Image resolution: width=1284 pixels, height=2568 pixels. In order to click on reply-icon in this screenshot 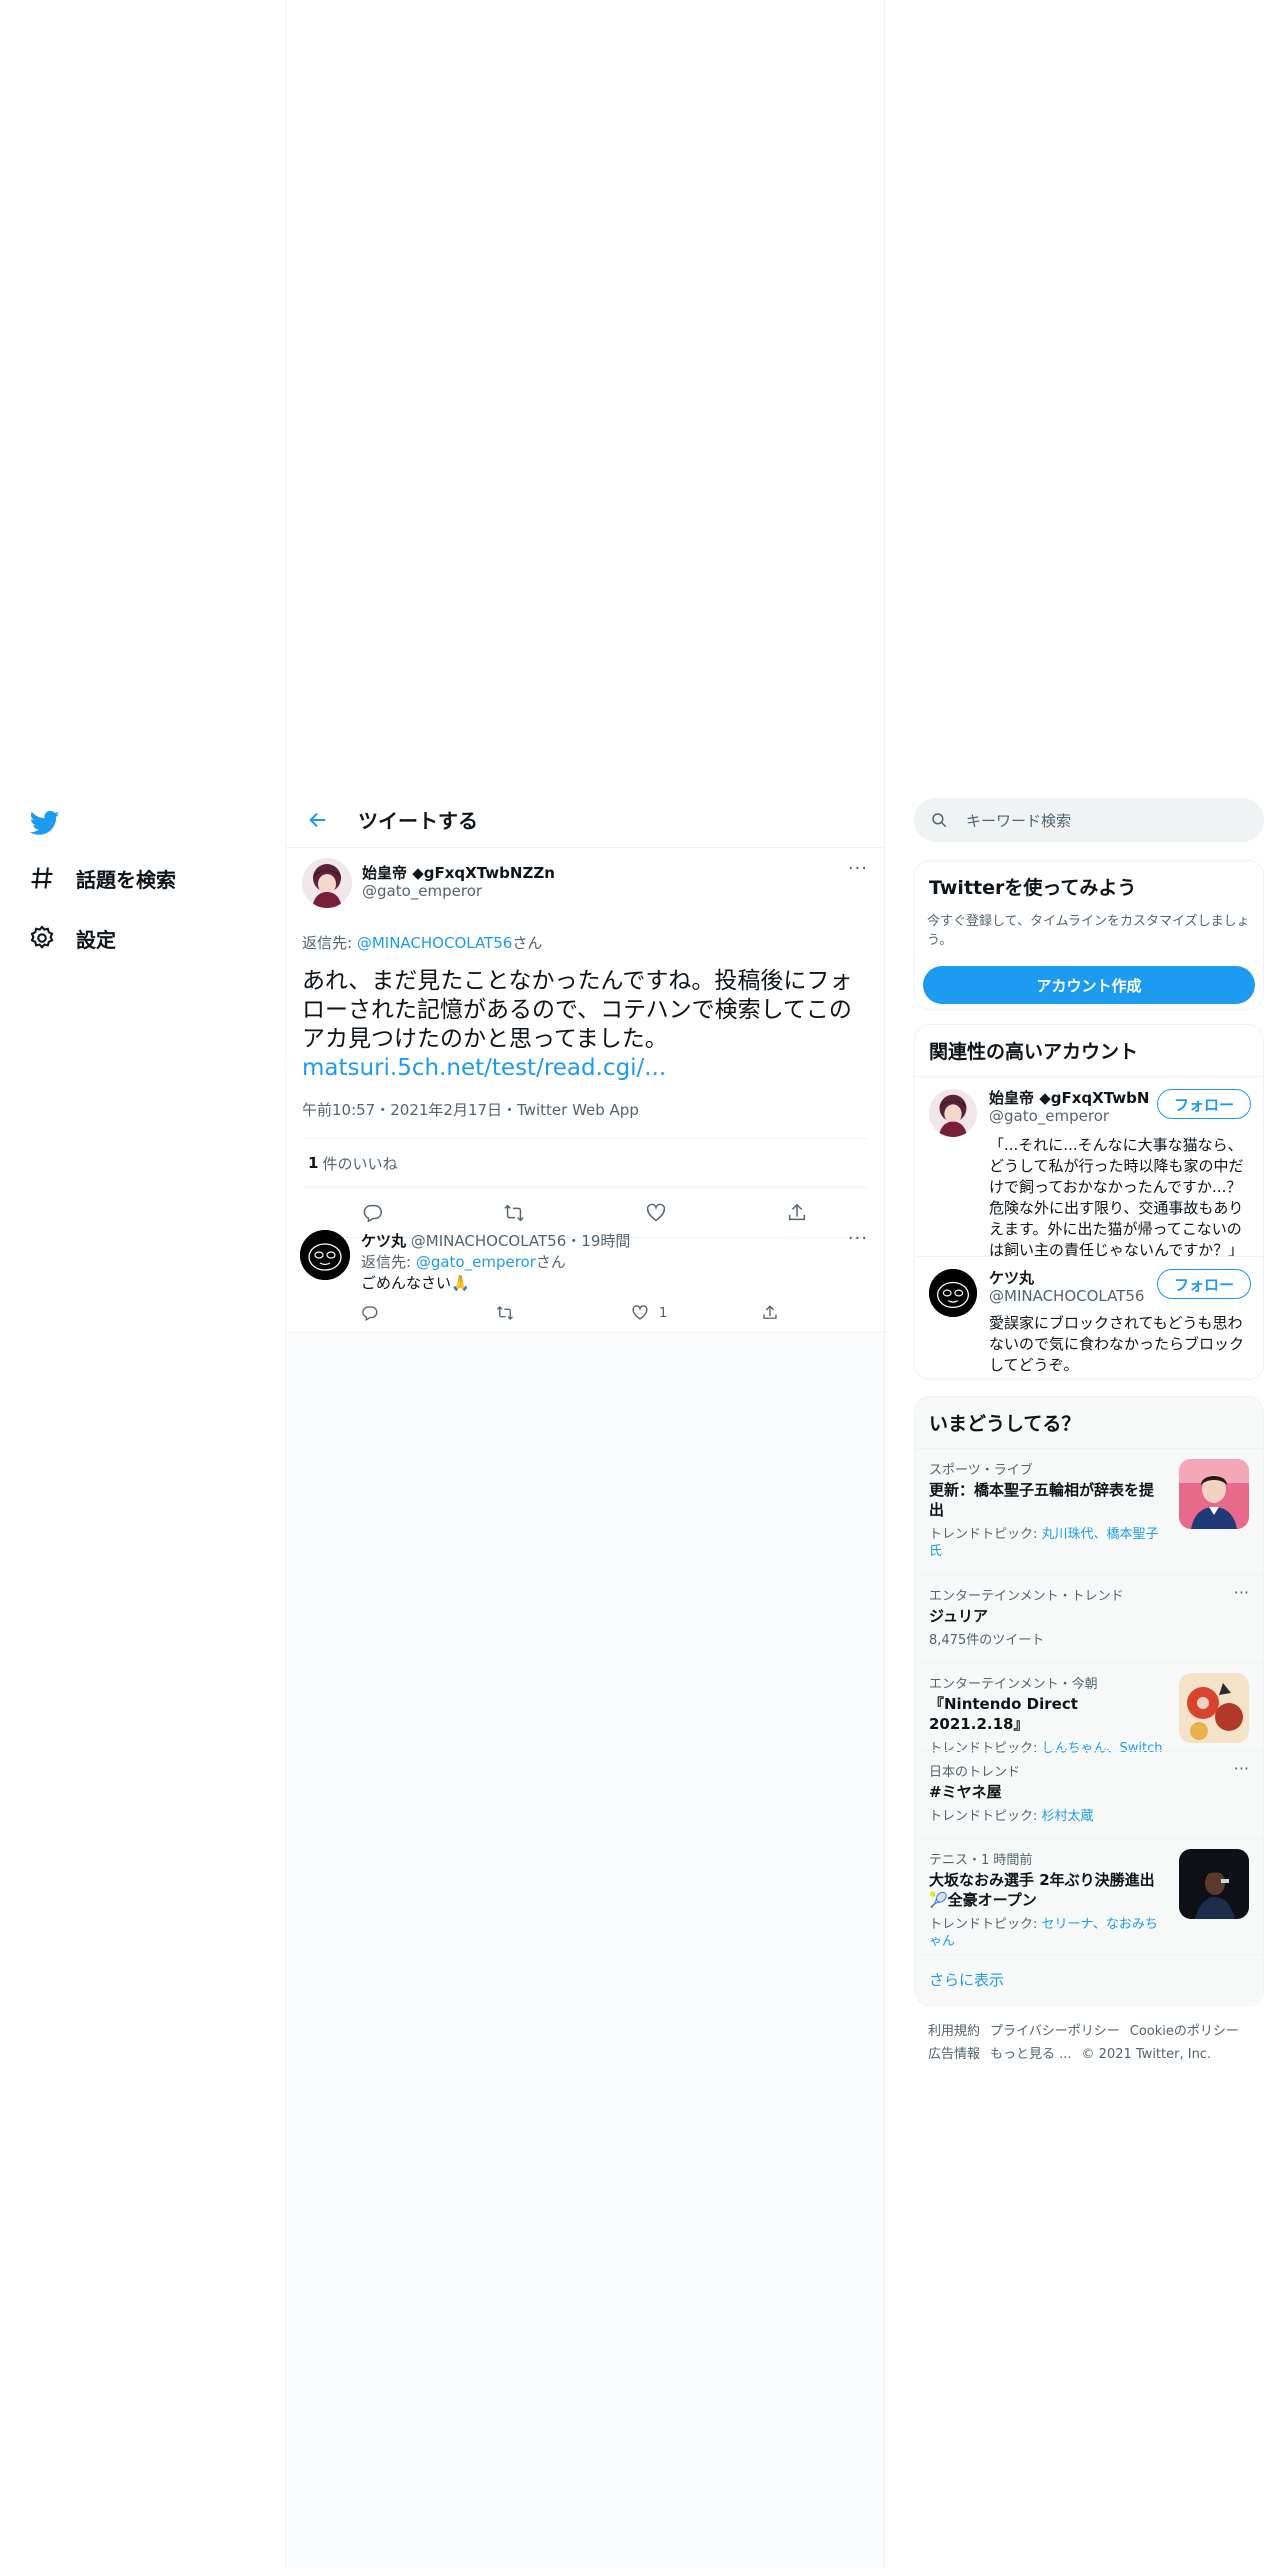, I will do `click(370, 1313)`.